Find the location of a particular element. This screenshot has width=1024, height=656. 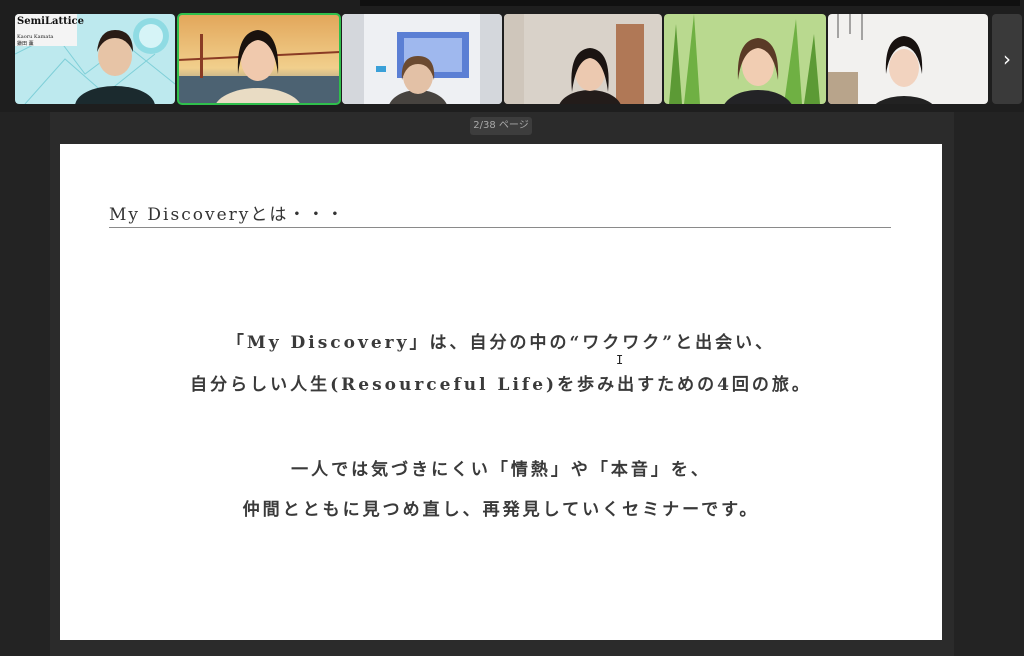

slide-body-line-2: 自分らしい人生(Resourceful Life)を歩み出すための4回の旅。 is located at coordinates (501, 385).